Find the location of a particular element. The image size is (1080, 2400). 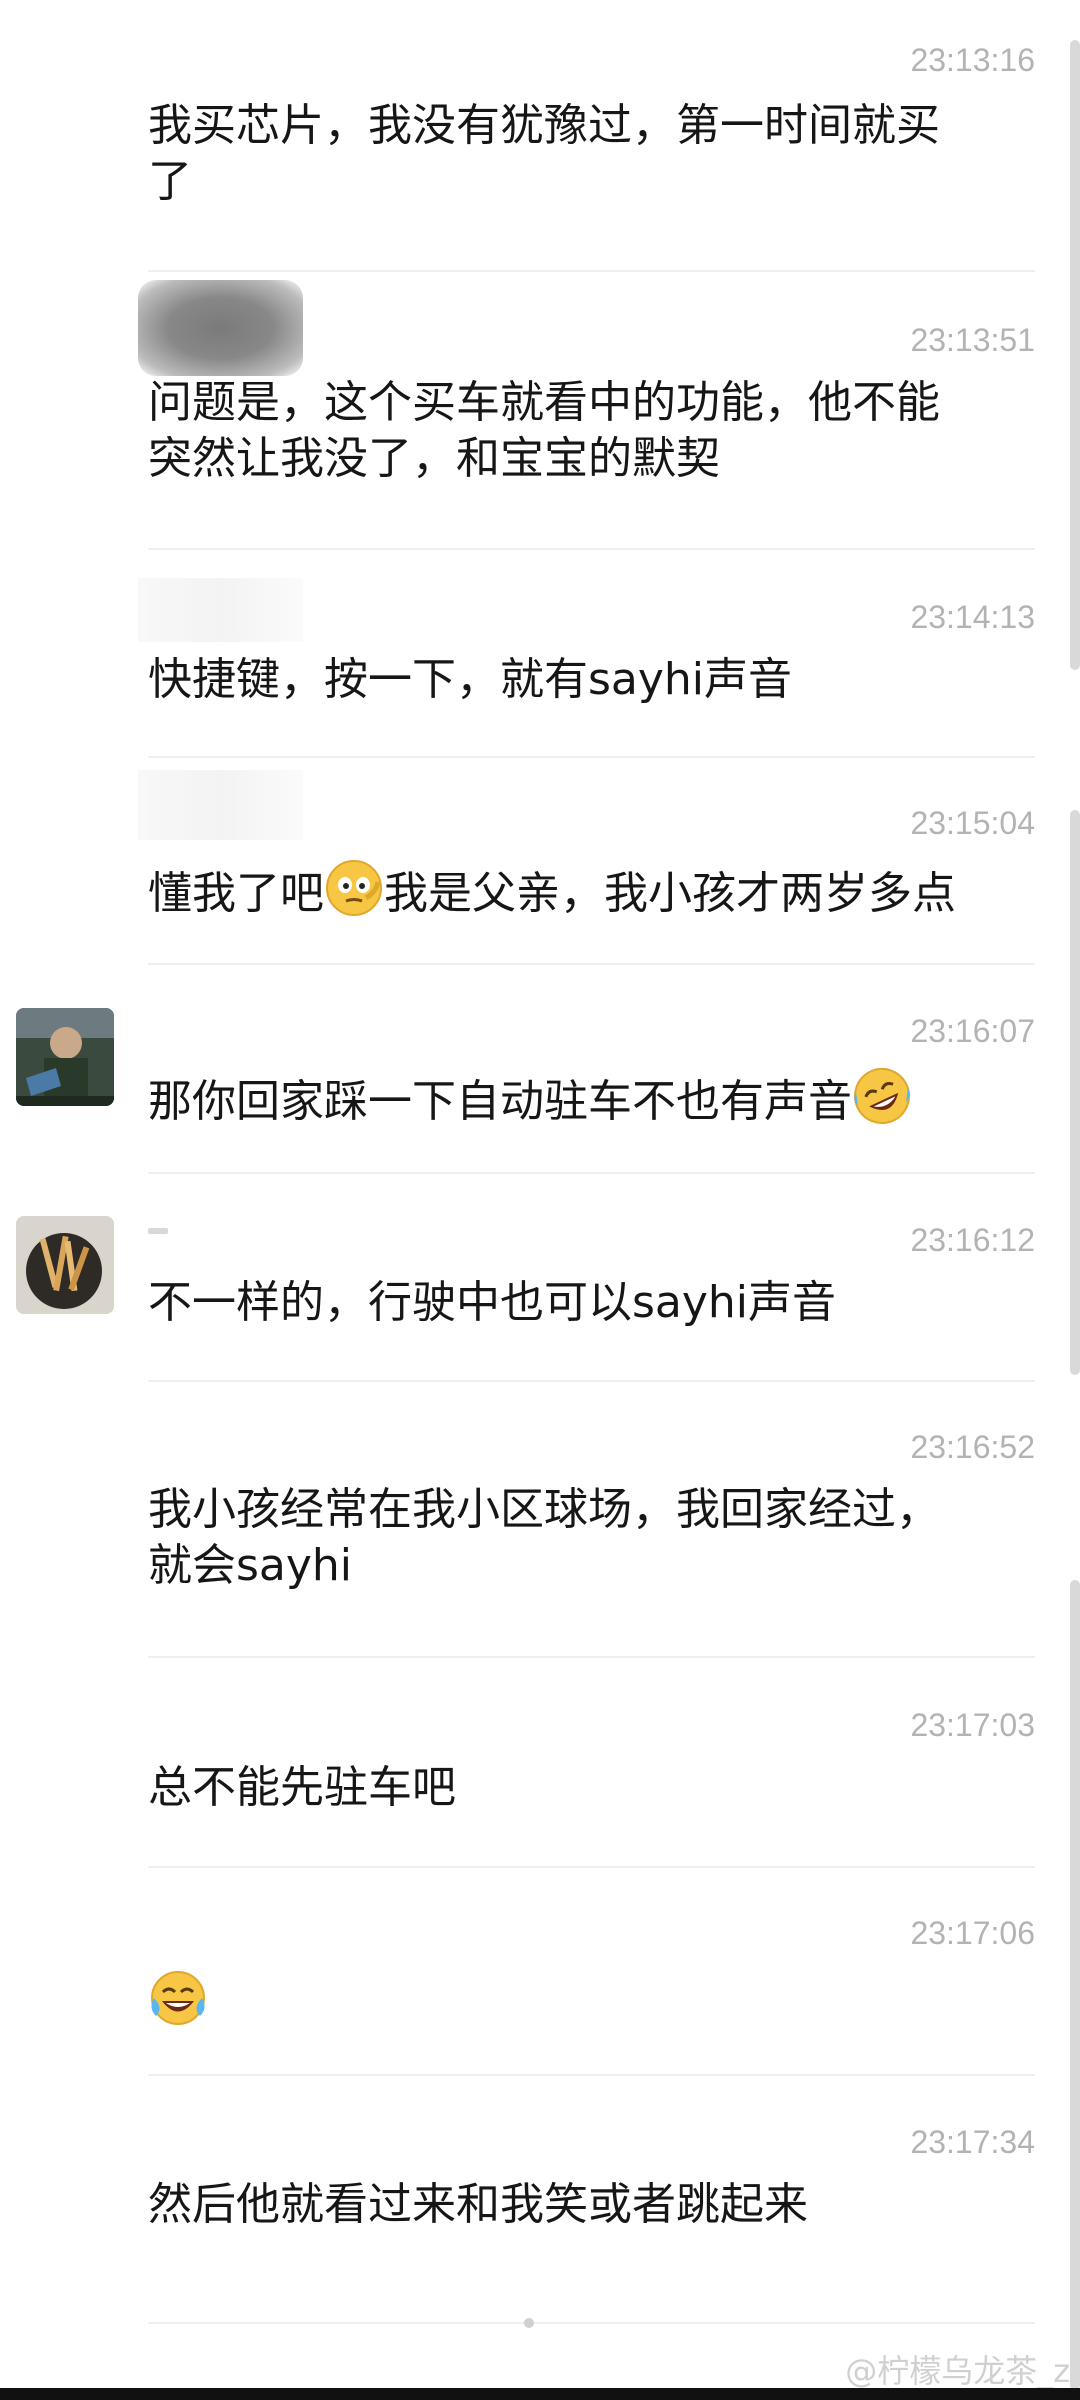

message-text: 我小孩经常在我小区球场，我回家经过， 就会sayhi is located at coordinates (578, 1538).